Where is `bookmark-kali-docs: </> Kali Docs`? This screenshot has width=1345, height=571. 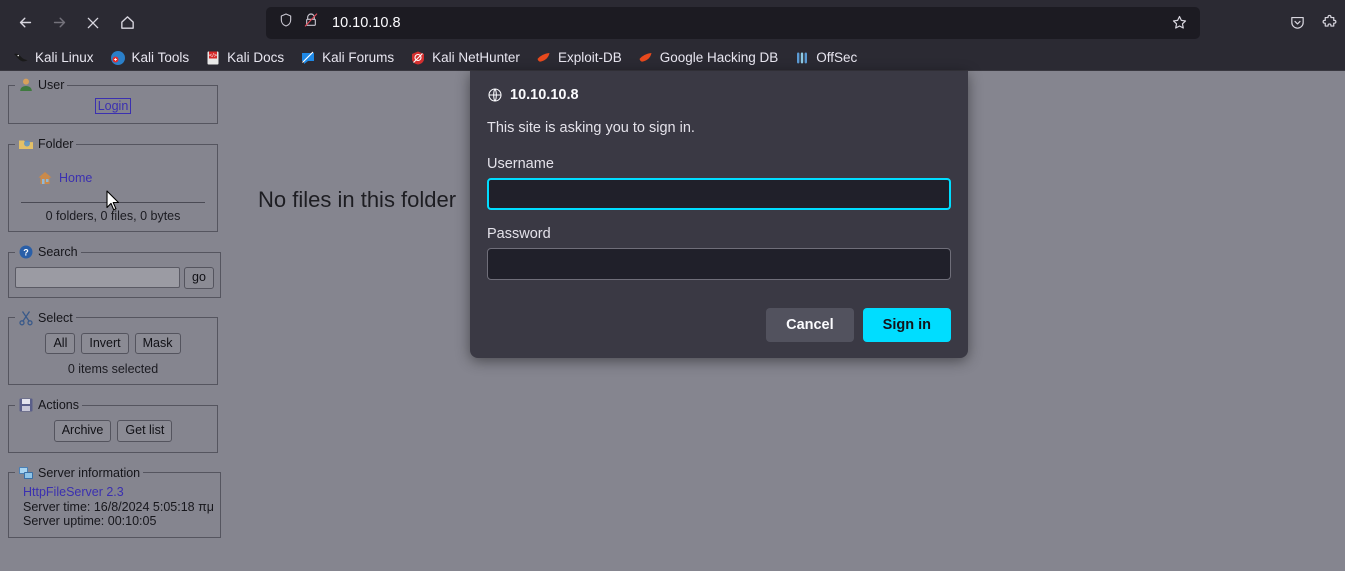
bookmark-kali-docs: </> Kali Docs is located at coordinates (244, 58).